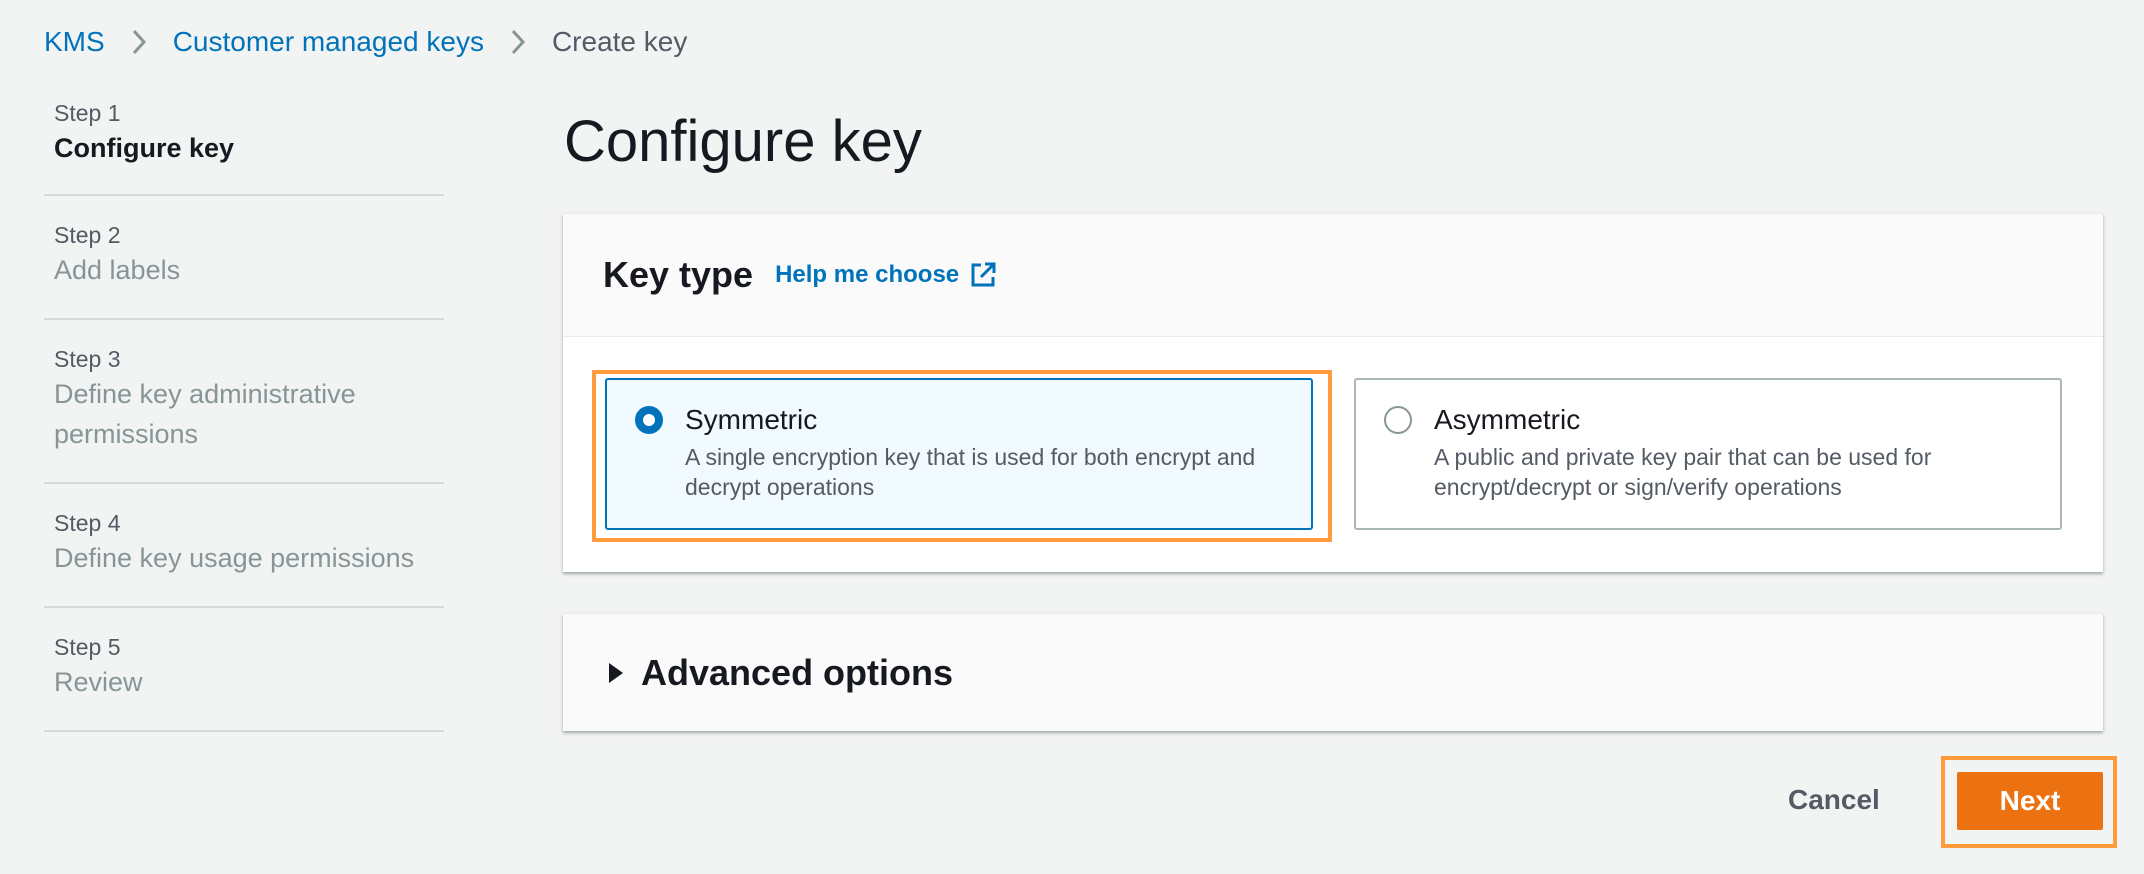 This screenshot has width=2144, height=874. Describe the element at coordinates (87, 647) in the screenshot. I see `step-number: Step 5` at that location.